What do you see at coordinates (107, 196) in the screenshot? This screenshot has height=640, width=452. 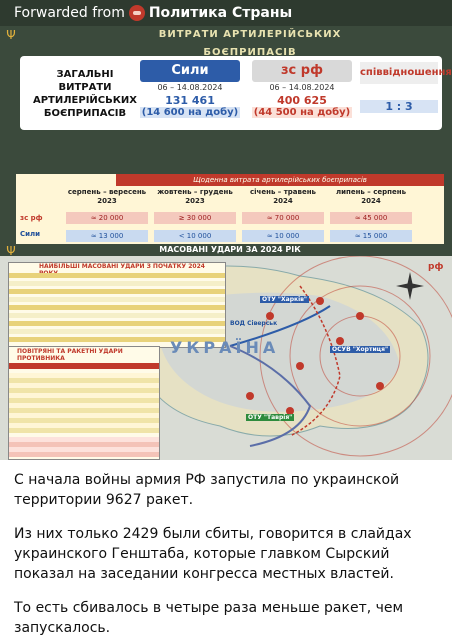 I see `period-header: серпень – вересень 2023` at bounding box center [107, 196].